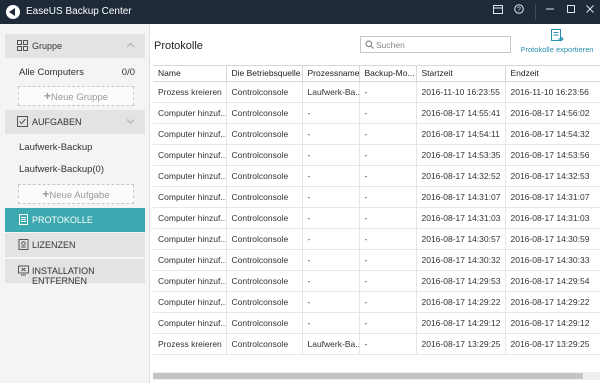 This screenshot has height=383, width=600. Describe the element at coordinates (461, 176) in the screenshot. I see `table-cell: 2016-08-17 14:32:52` at that location.